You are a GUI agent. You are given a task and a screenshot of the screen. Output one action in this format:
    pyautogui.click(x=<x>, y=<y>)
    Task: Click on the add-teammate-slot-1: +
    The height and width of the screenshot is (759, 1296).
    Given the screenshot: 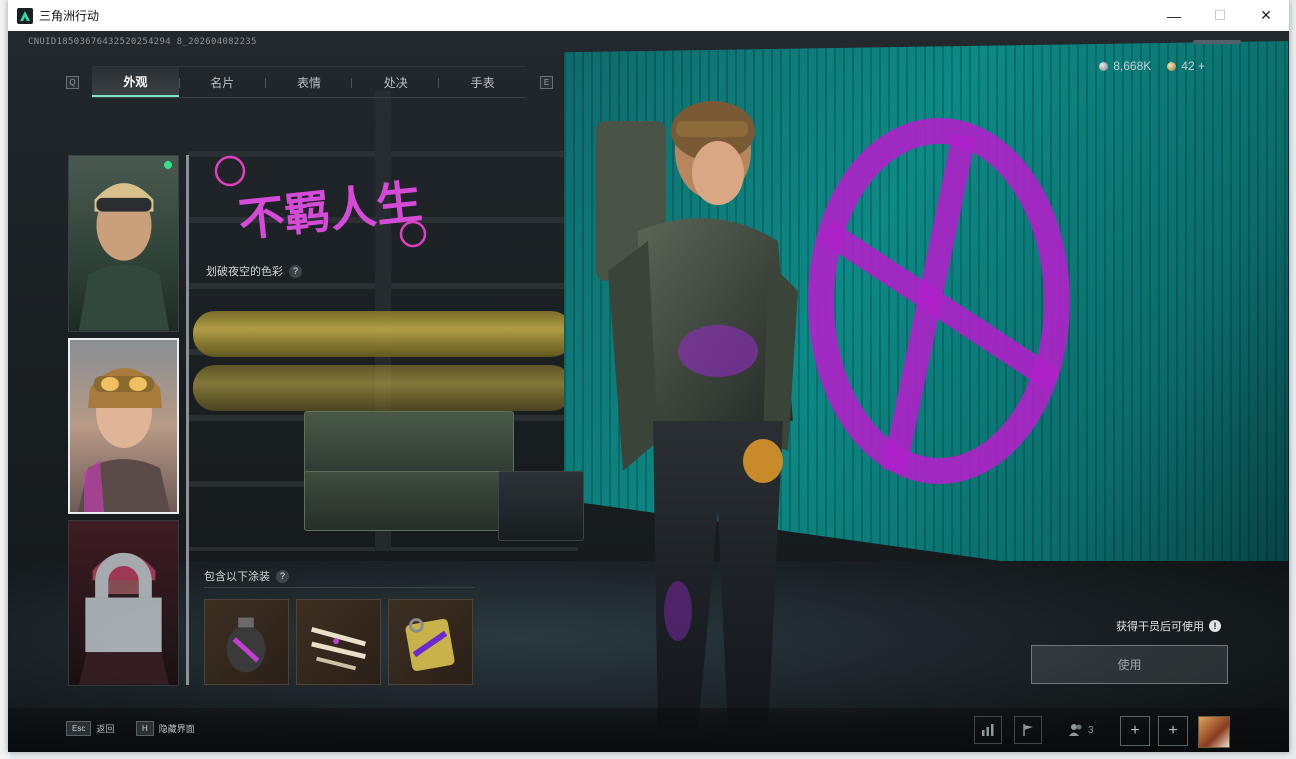 What is the action you would take?
    pyautogui.click(x=1135, y=731)
    